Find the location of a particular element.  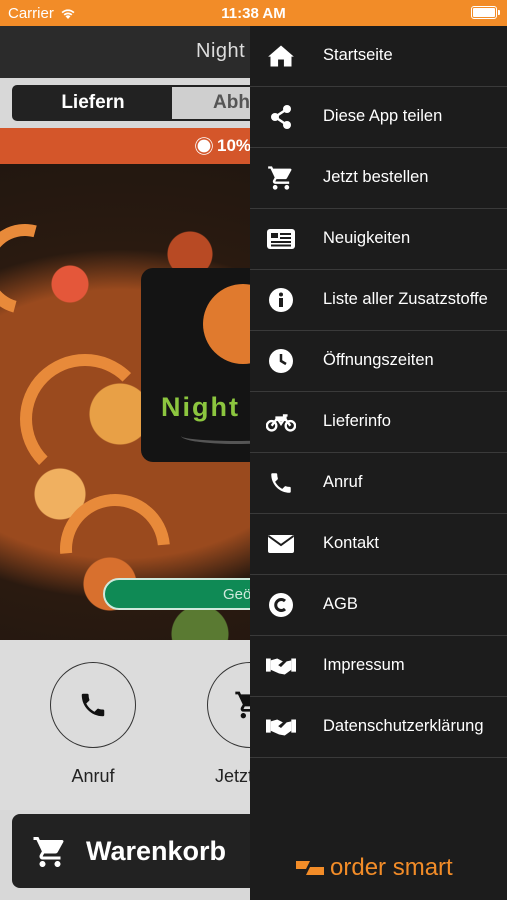

newspaper-icon is located at coordinates (281, 239).